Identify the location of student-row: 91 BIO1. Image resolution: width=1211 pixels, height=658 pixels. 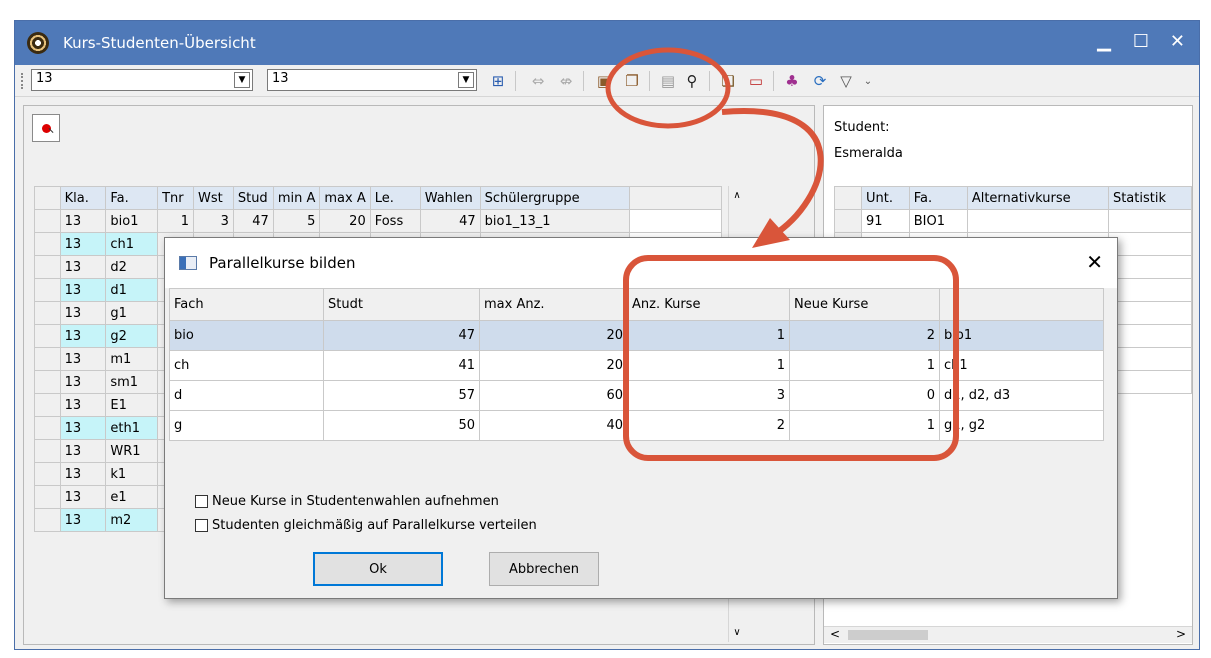
(1013, 221).